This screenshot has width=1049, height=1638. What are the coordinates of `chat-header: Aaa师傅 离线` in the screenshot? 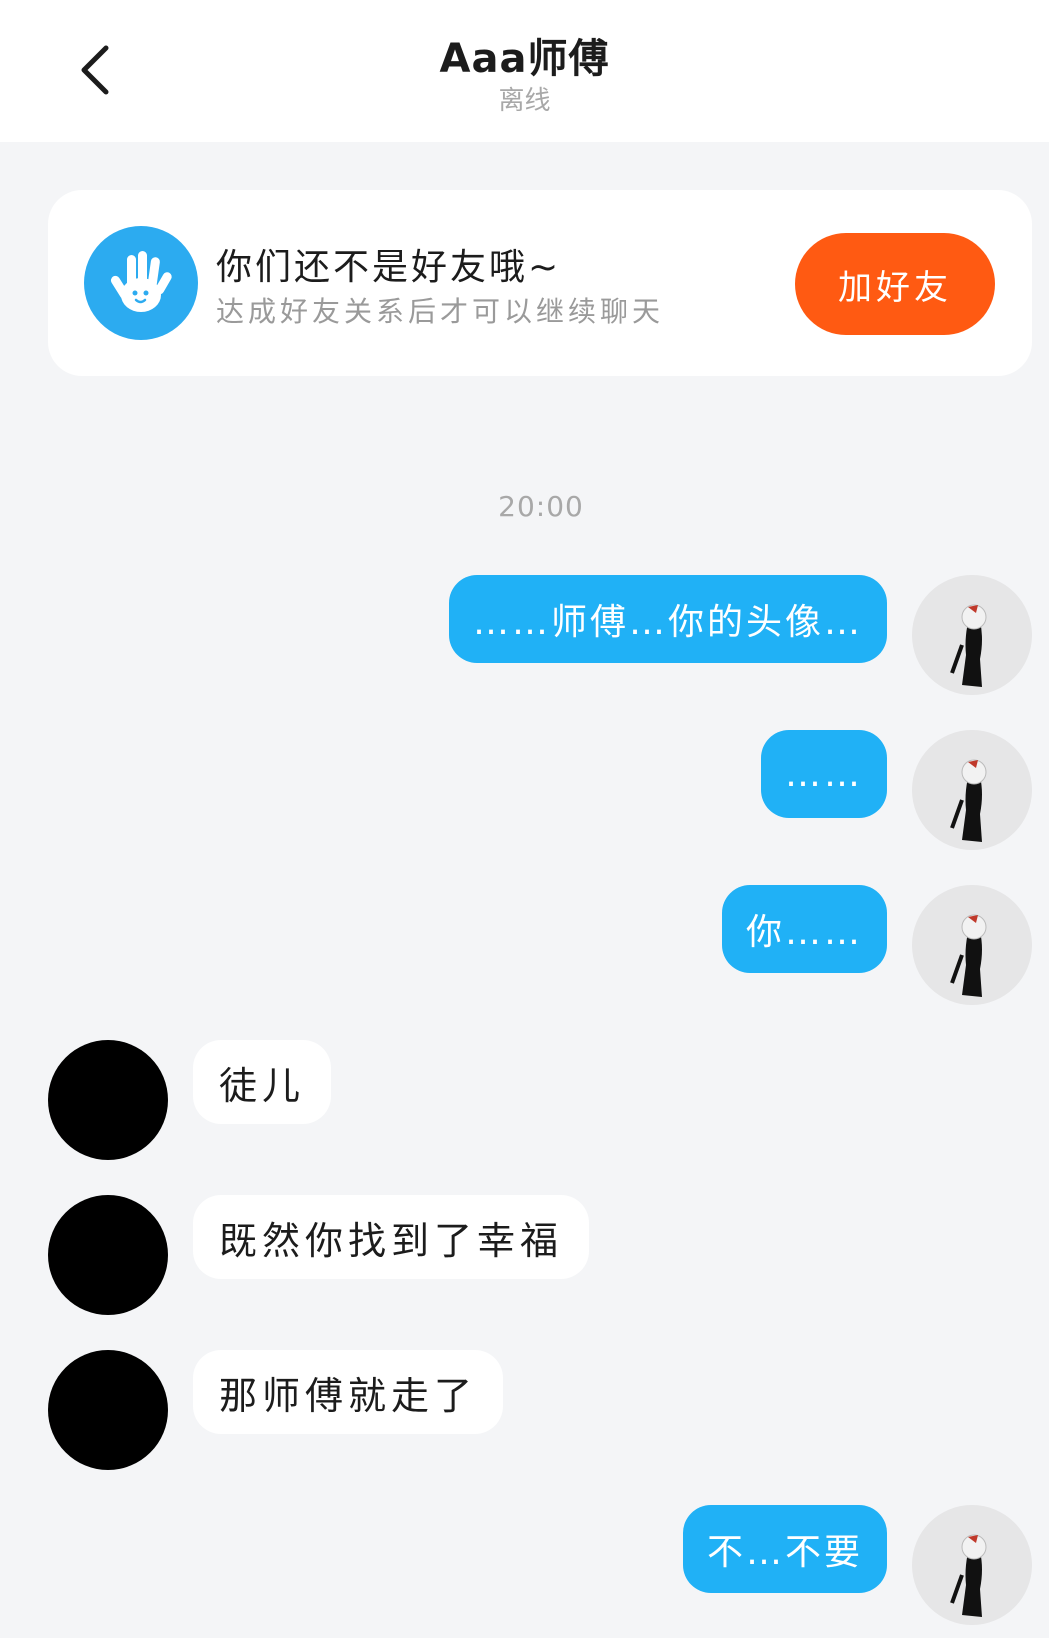 It's located at (524, 71).